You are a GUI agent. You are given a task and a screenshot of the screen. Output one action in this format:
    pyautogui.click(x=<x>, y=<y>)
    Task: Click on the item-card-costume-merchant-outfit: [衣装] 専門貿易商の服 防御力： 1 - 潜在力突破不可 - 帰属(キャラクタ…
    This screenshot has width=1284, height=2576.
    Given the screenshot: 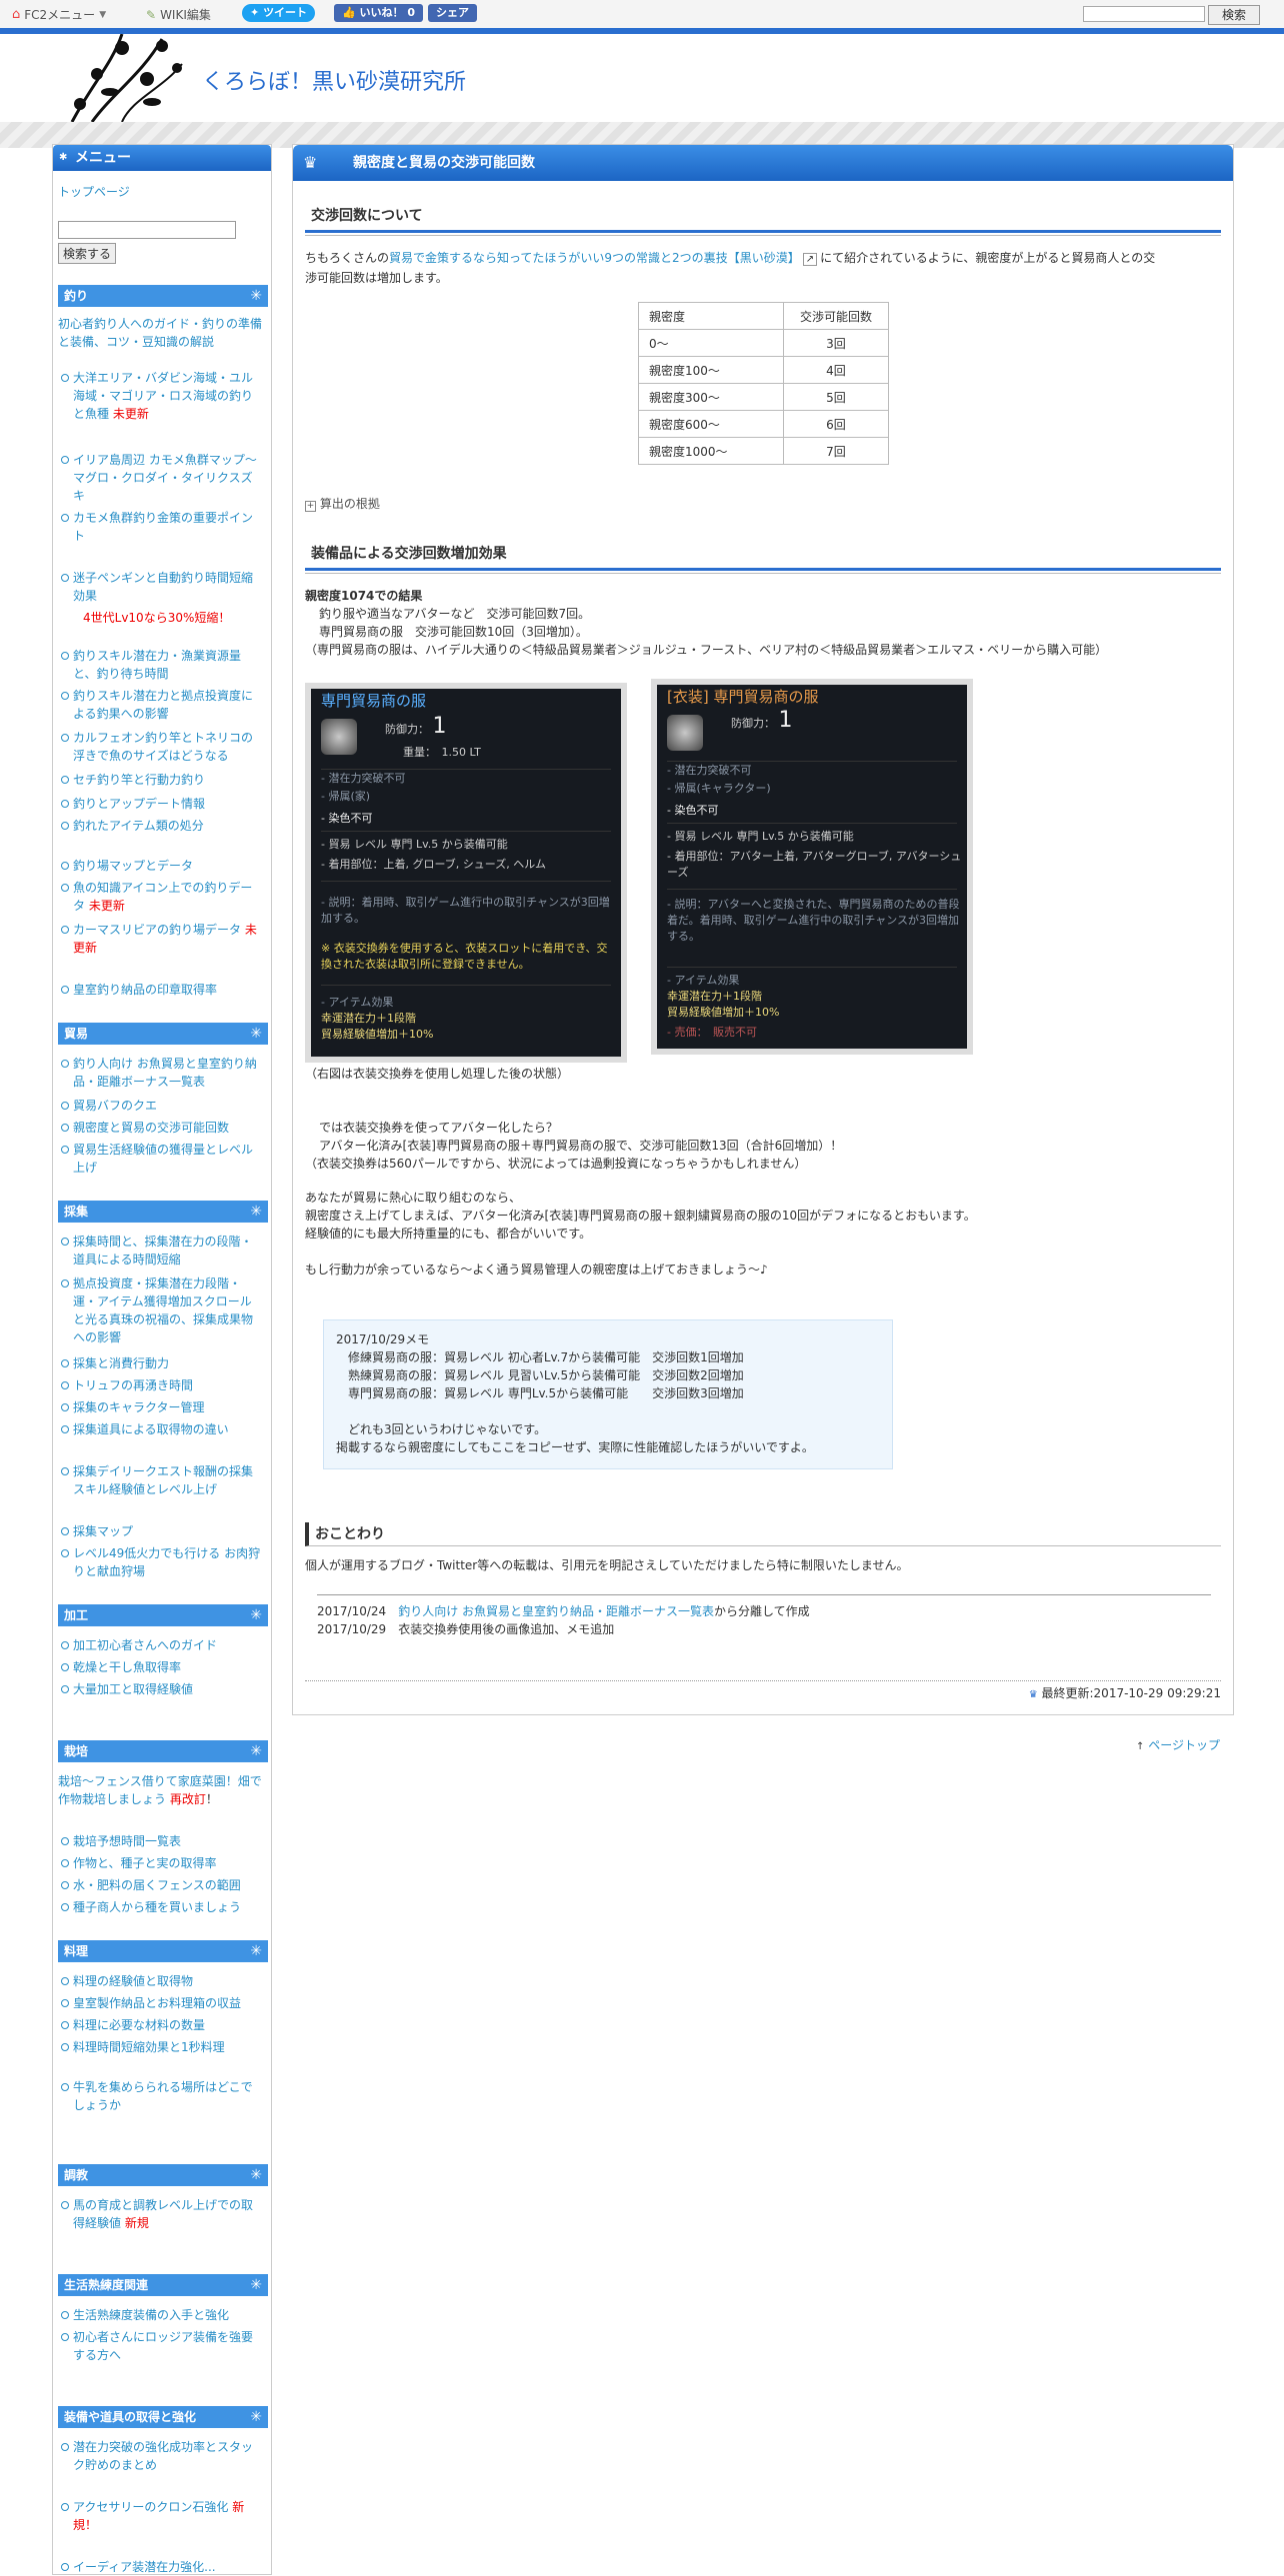 What is the action you would take?
    pyautogui.click(x=812, y=867)
    